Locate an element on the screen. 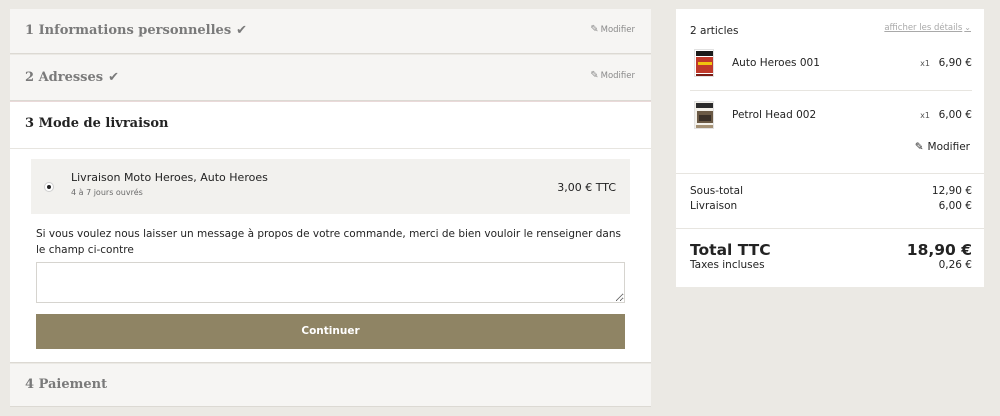 The width and height of the screenshot is (1000, 416). step-title-text: 2 Adresses is located at coordinates (64, 77).